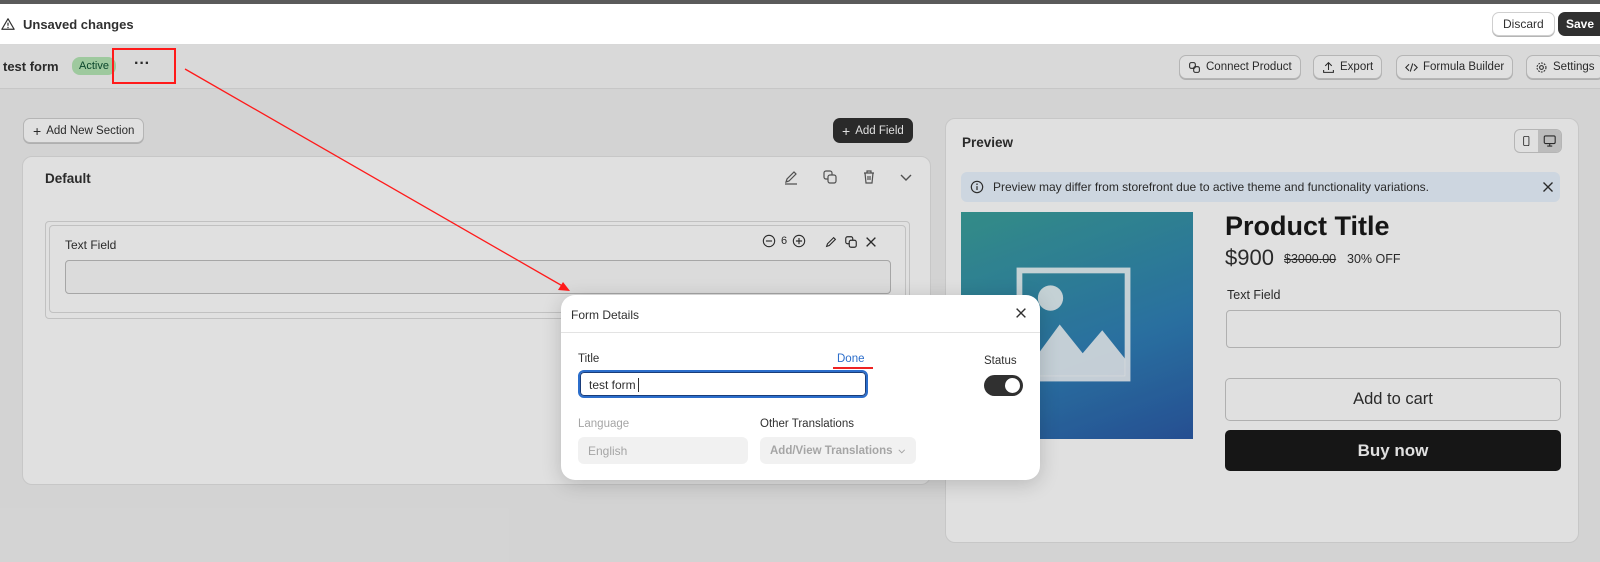  Describe the element at coordinates (8, 24) in the screenshot. I see `warning-icon` at that location.